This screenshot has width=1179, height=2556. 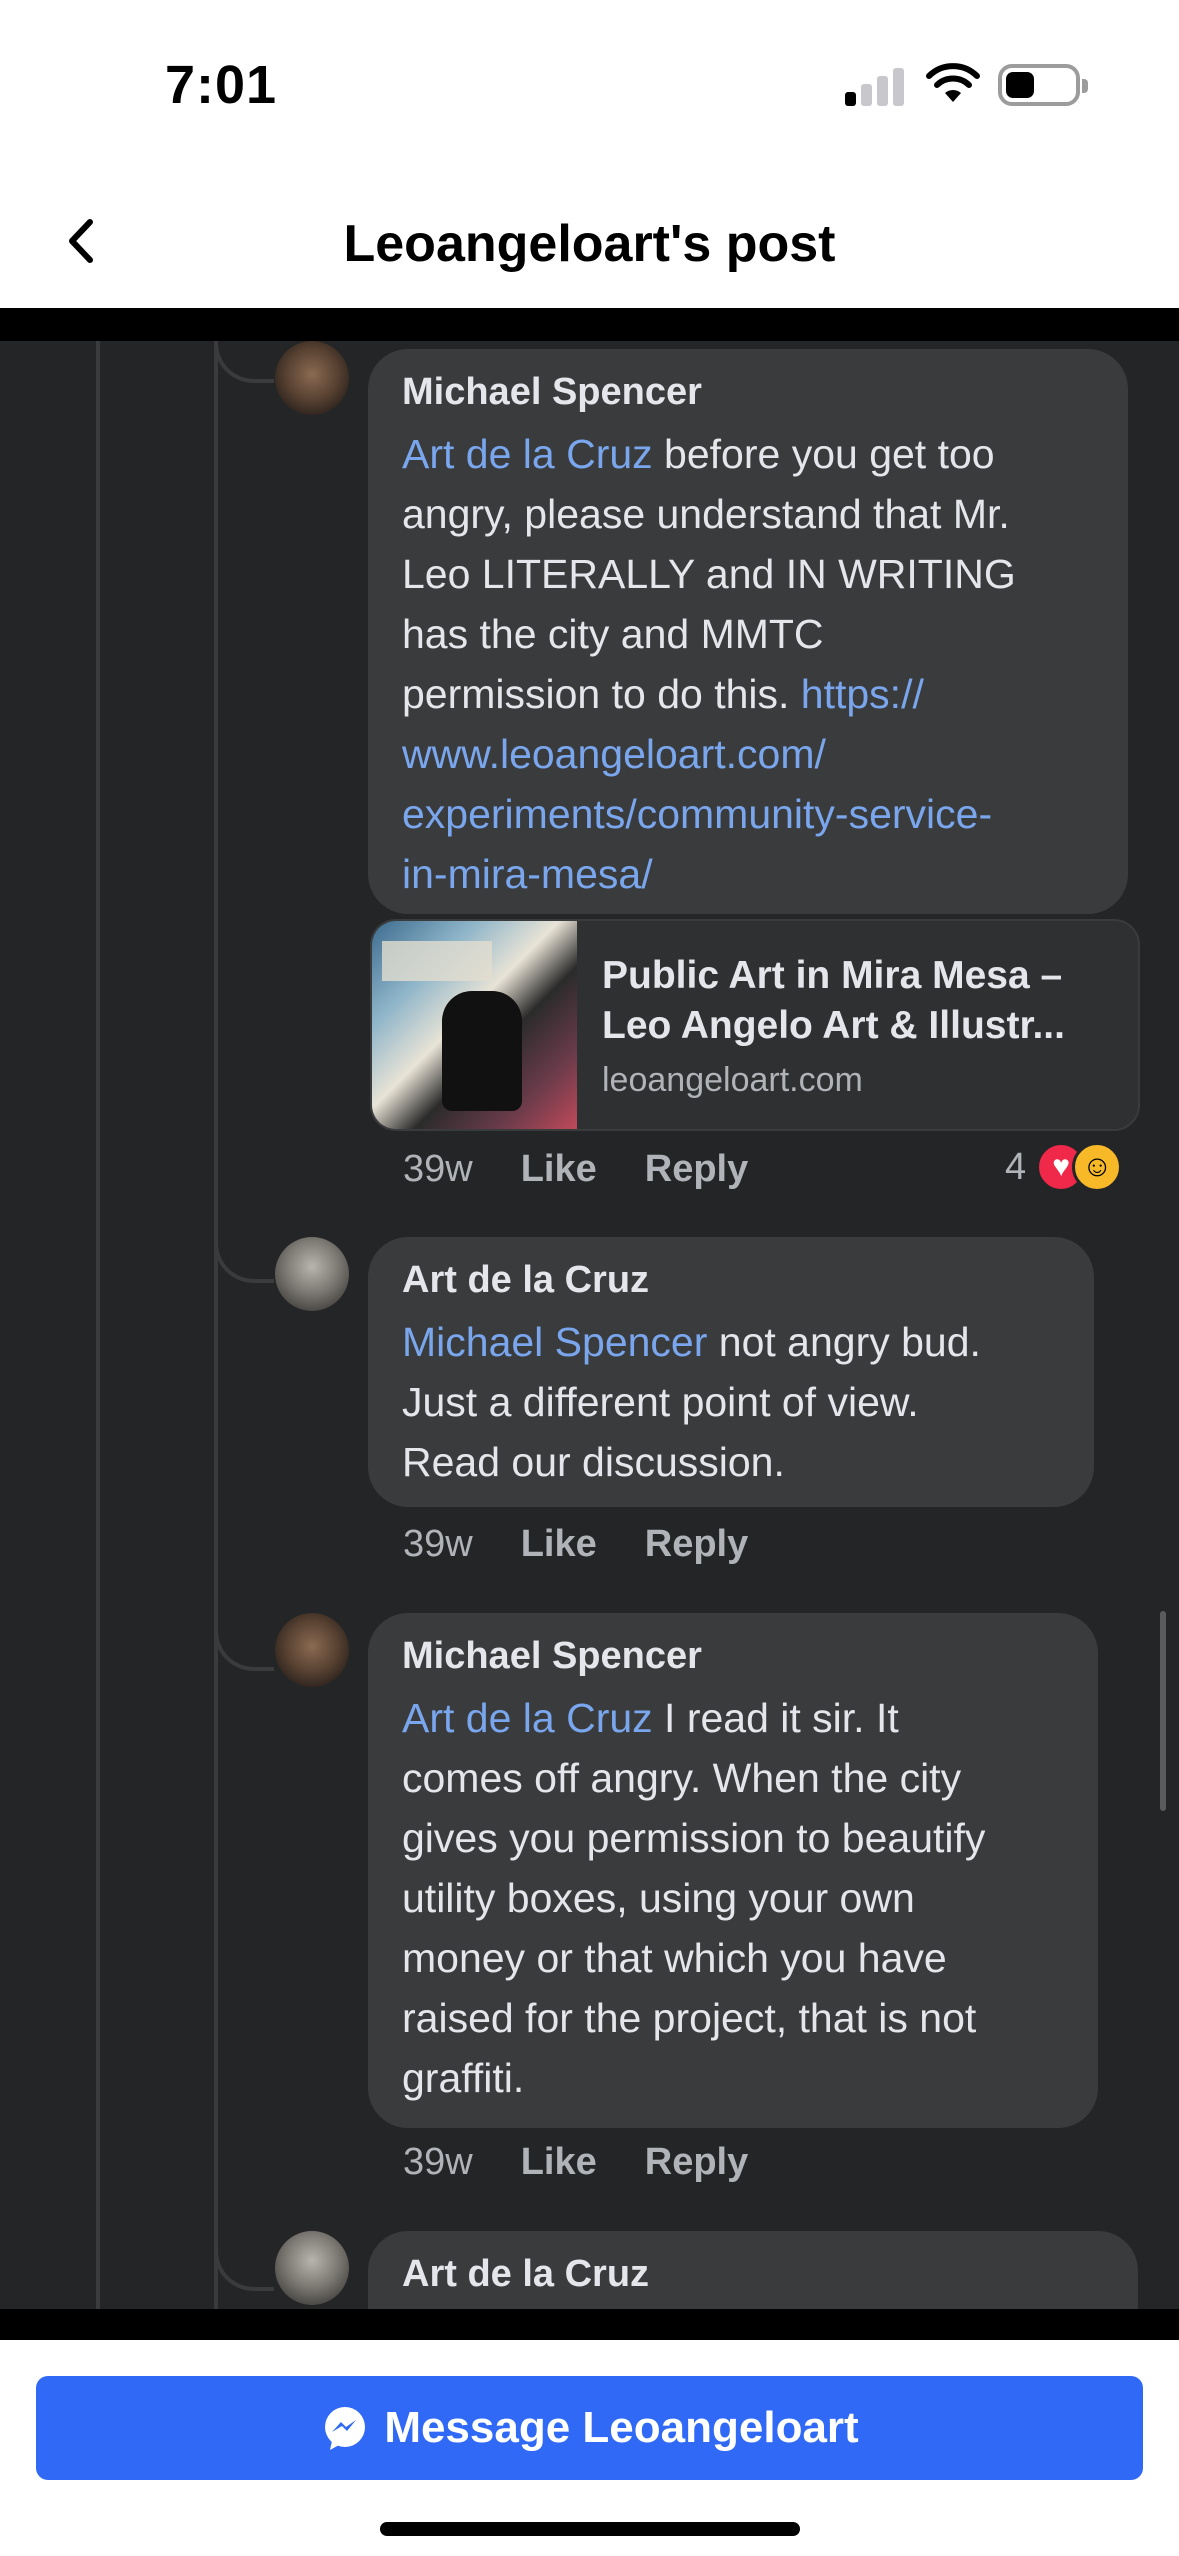 I want to click on bottom-bar: Message Leoangeloart, so click(x=589, y=2448).